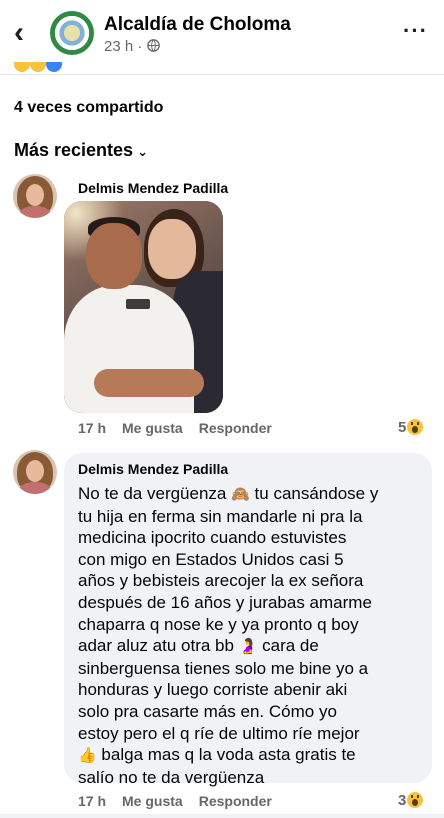 The height and width of the screenshot is (818, 444). Describe the element at coordinates (415, 31) in the screenshot. I see `more-options-icon: ···` at that location.